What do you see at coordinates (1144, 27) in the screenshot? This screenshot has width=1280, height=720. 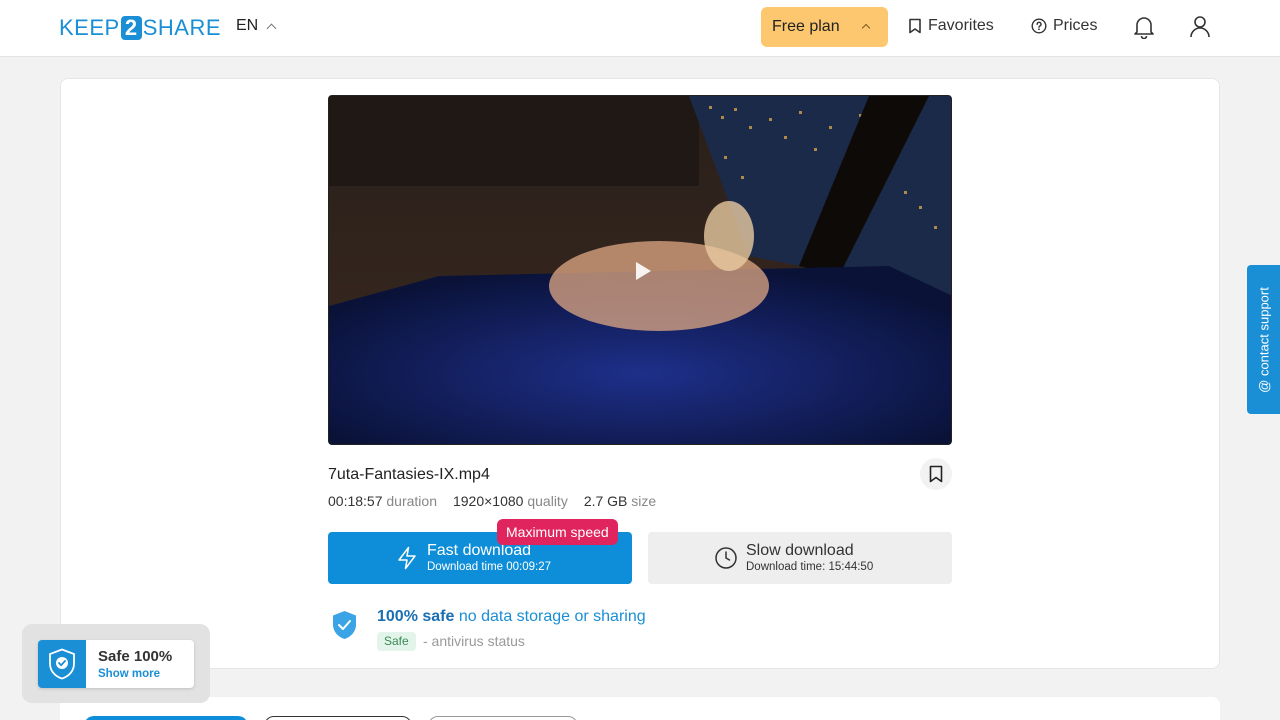 I see `notification-bell-icon` at bounding box center [1144, 27].